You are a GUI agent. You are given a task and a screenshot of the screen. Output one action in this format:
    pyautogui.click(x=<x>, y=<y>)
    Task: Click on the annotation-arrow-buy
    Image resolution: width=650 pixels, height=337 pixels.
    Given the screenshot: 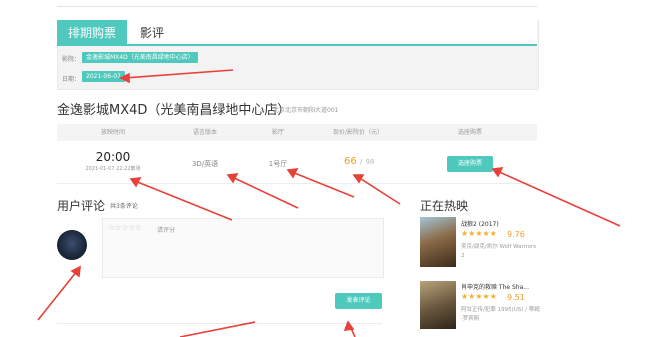 What is the action you would take?
    pyautogui.click(x=558, y=198)
    